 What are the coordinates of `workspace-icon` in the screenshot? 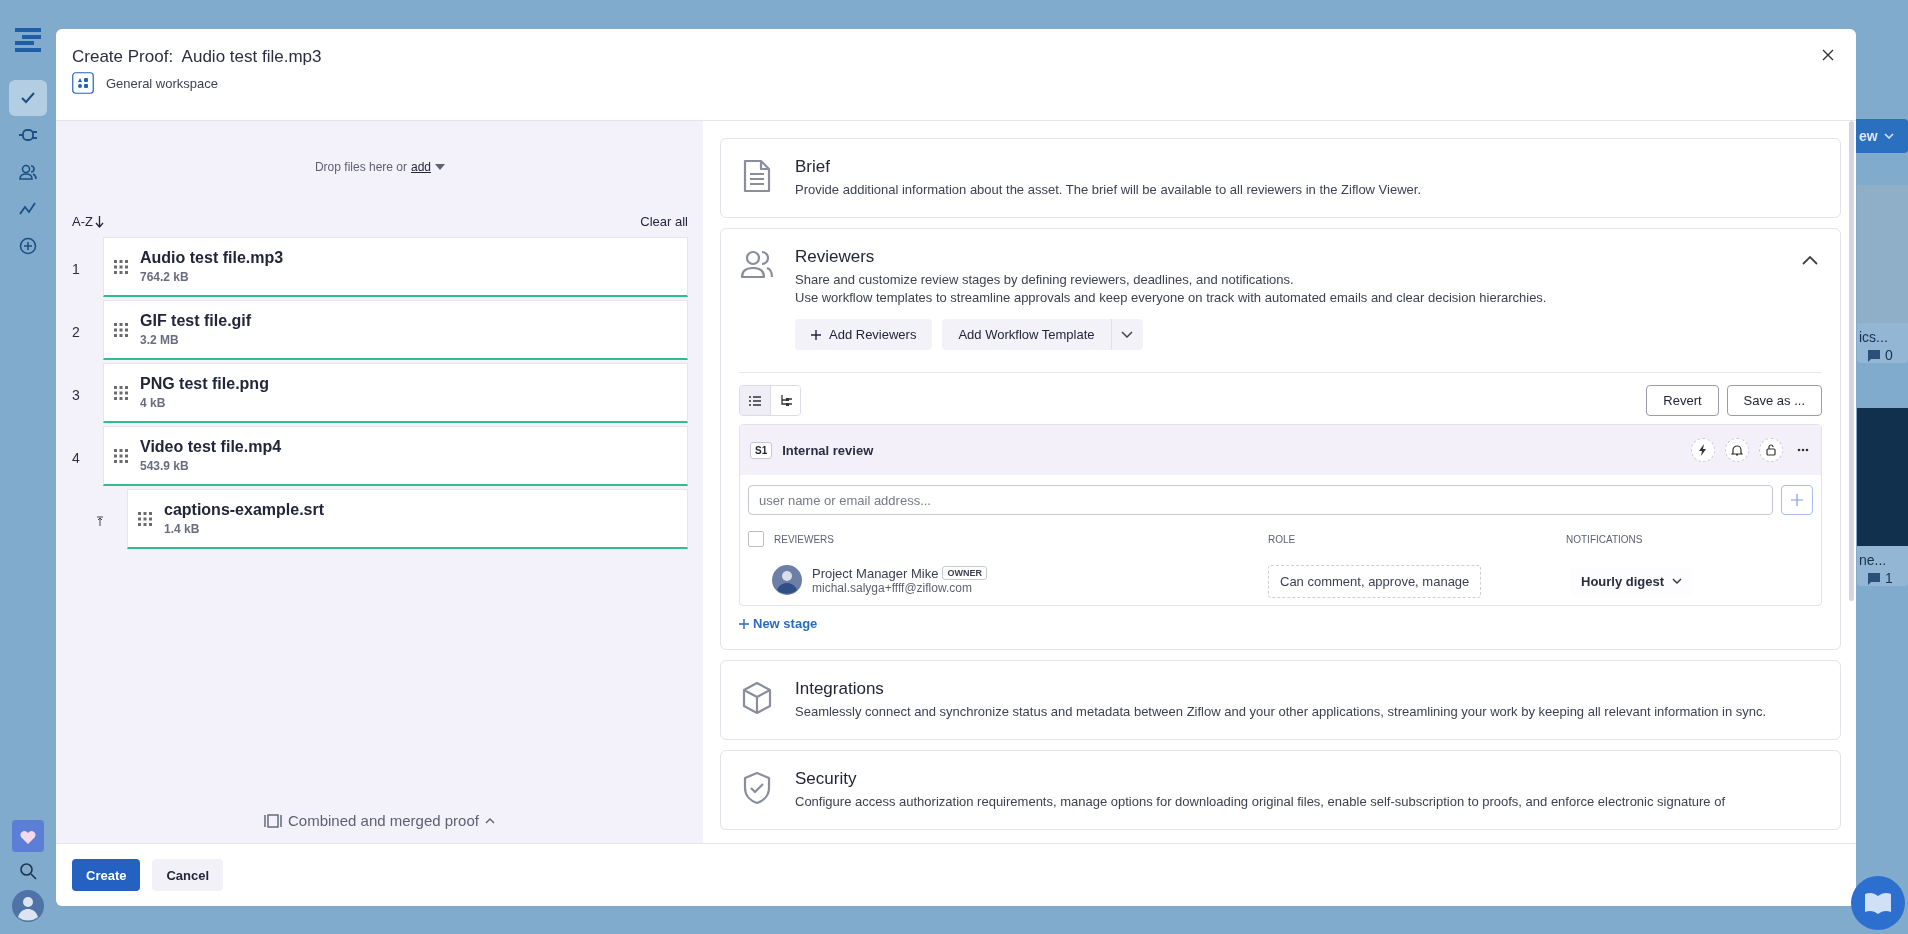 It's located at (83, 83).